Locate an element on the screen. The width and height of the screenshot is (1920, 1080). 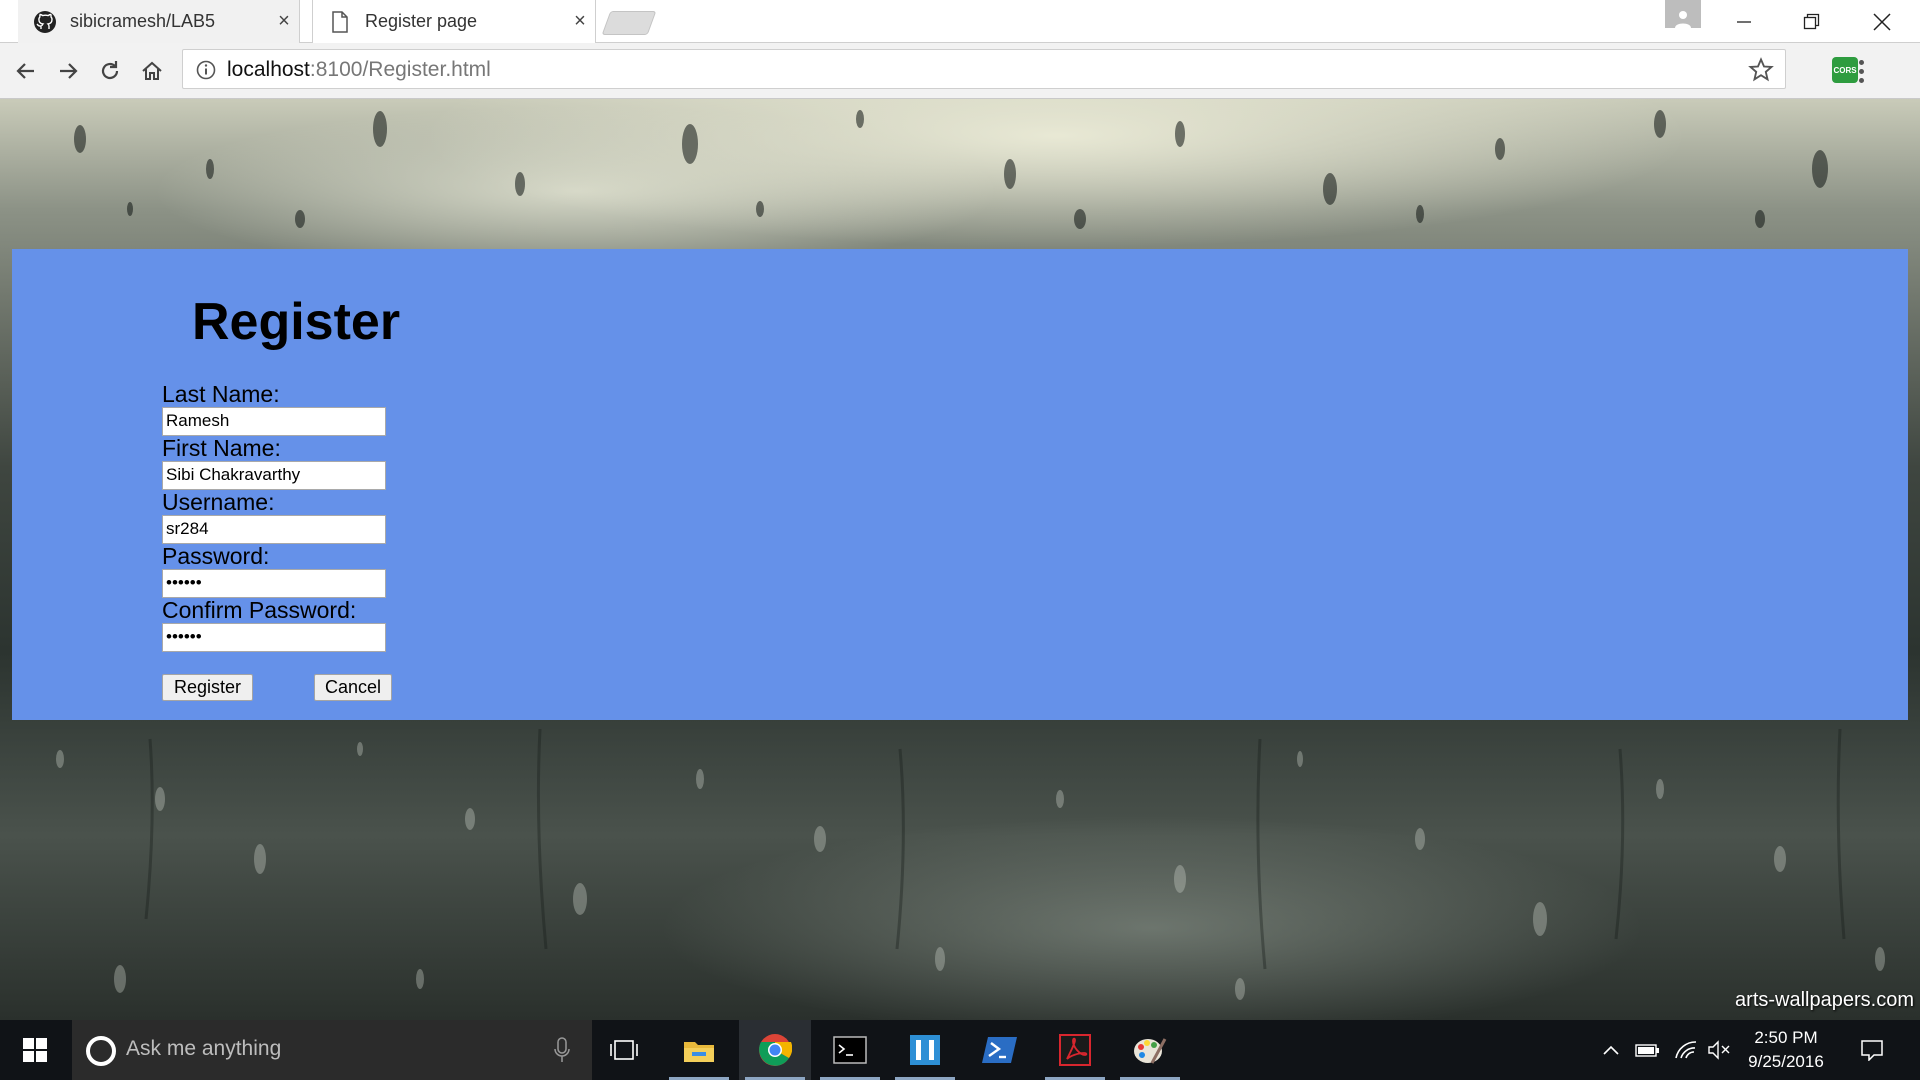
register-button: Register is located at coordinates (207, 687).